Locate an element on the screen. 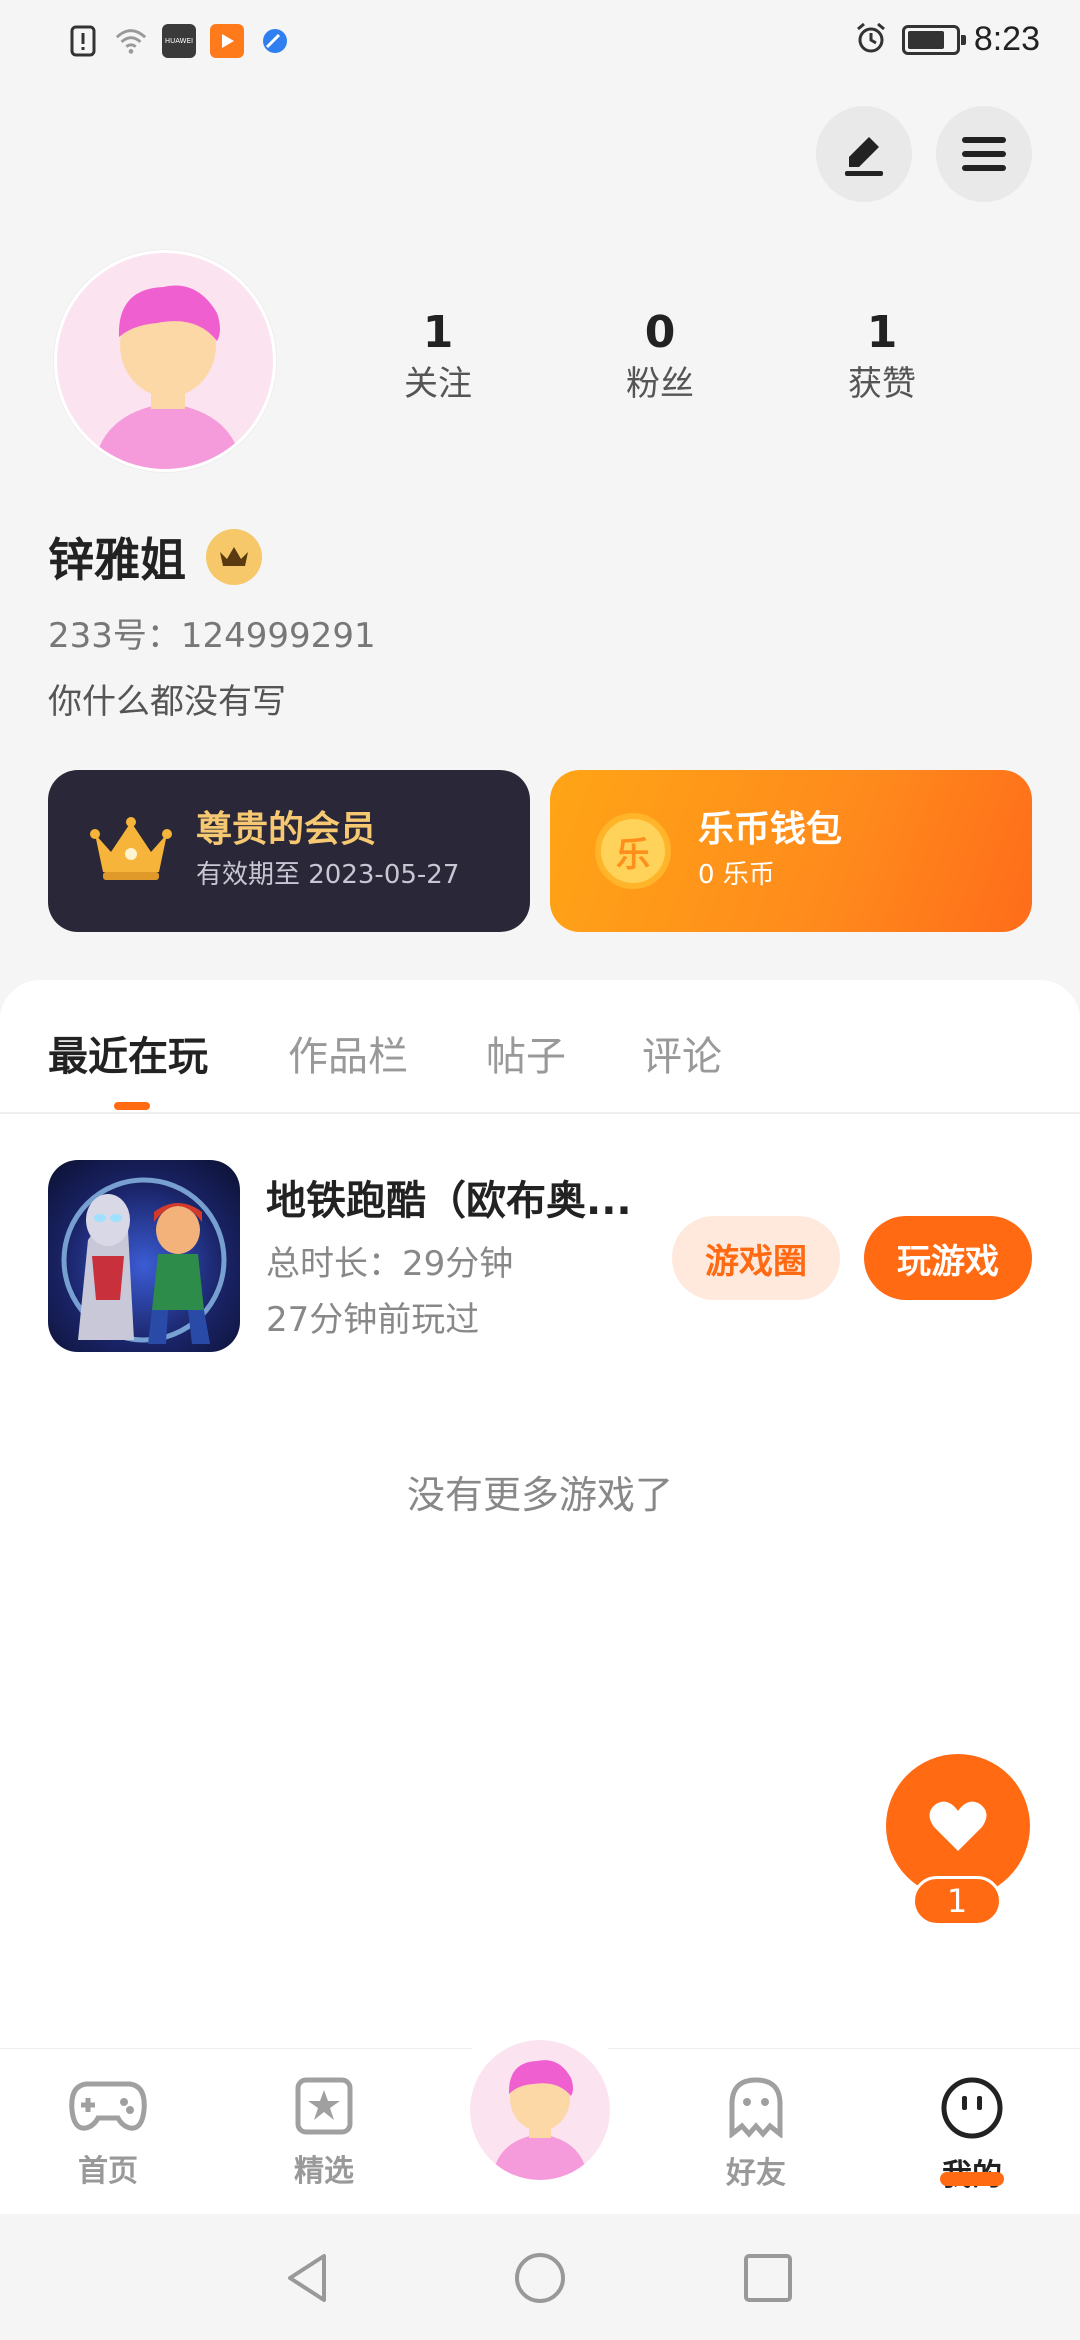 The height and width of the screenshot is (2340, 1080). following-stat: 1 关注 is located at coordinates (438, 356).